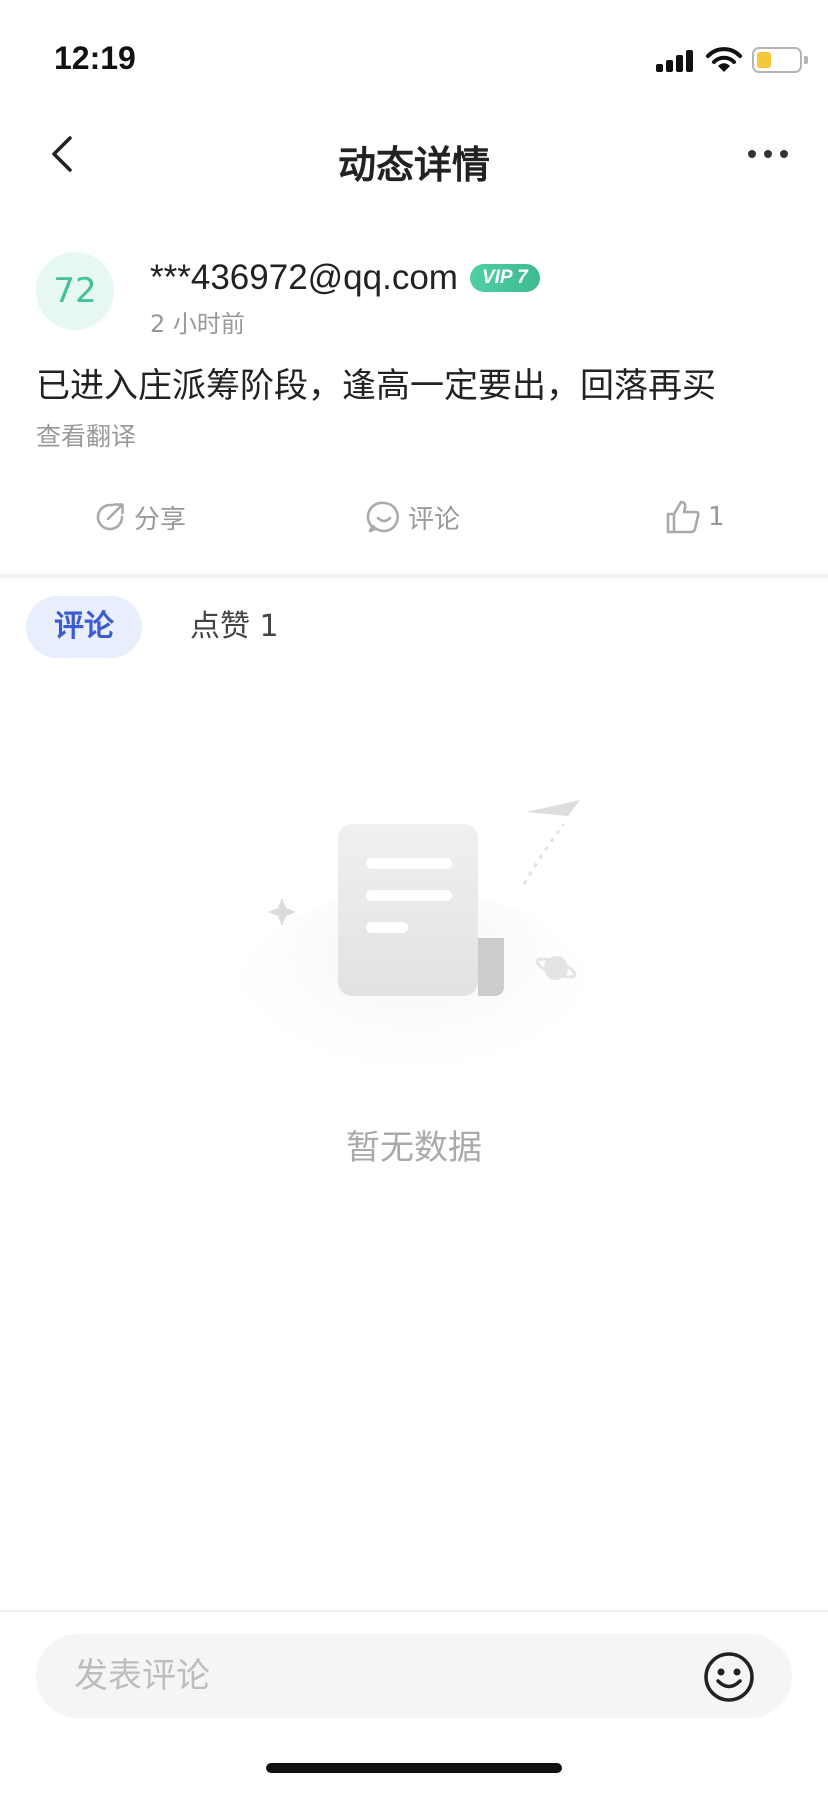 The image size is (828, 1793). Describe the element at coordinates (75, 291) in the screenshot. I see `avatar: 72` at that location.